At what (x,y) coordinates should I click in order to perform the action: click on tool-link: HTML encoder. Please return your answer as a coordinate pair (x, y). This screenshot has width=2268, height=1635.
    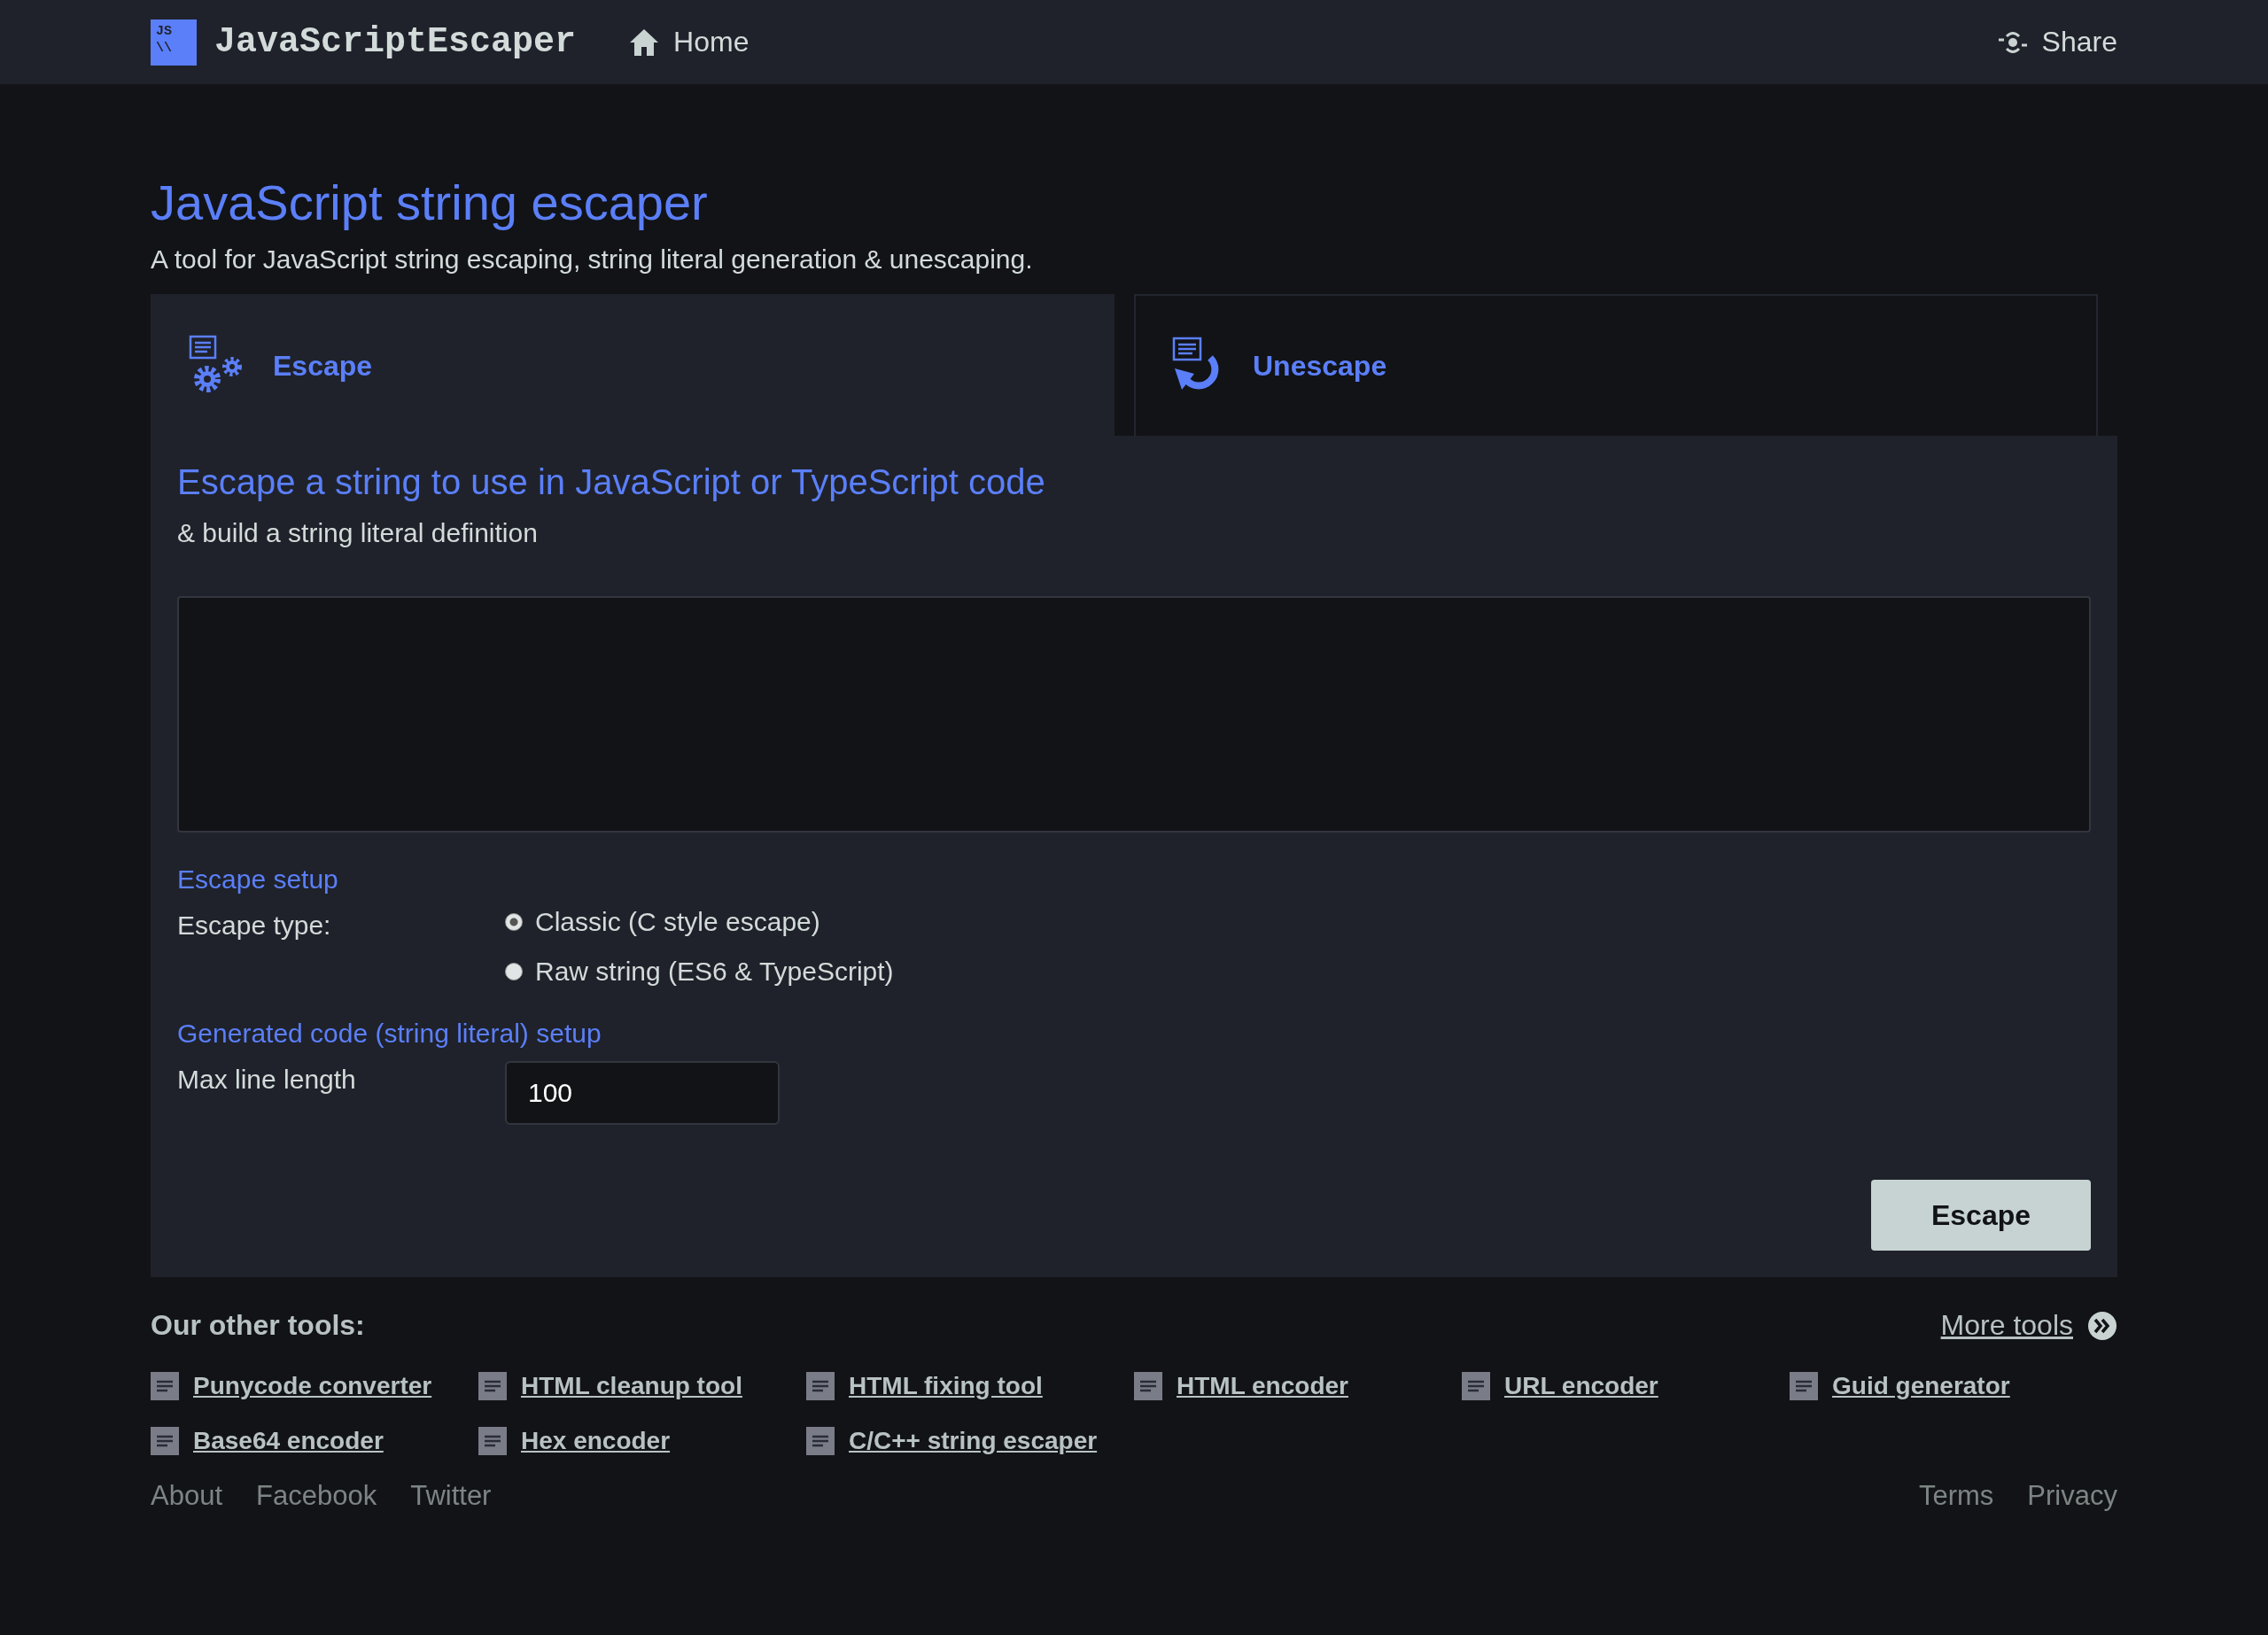
    Looking at the image, I should click on (1262, 1386).